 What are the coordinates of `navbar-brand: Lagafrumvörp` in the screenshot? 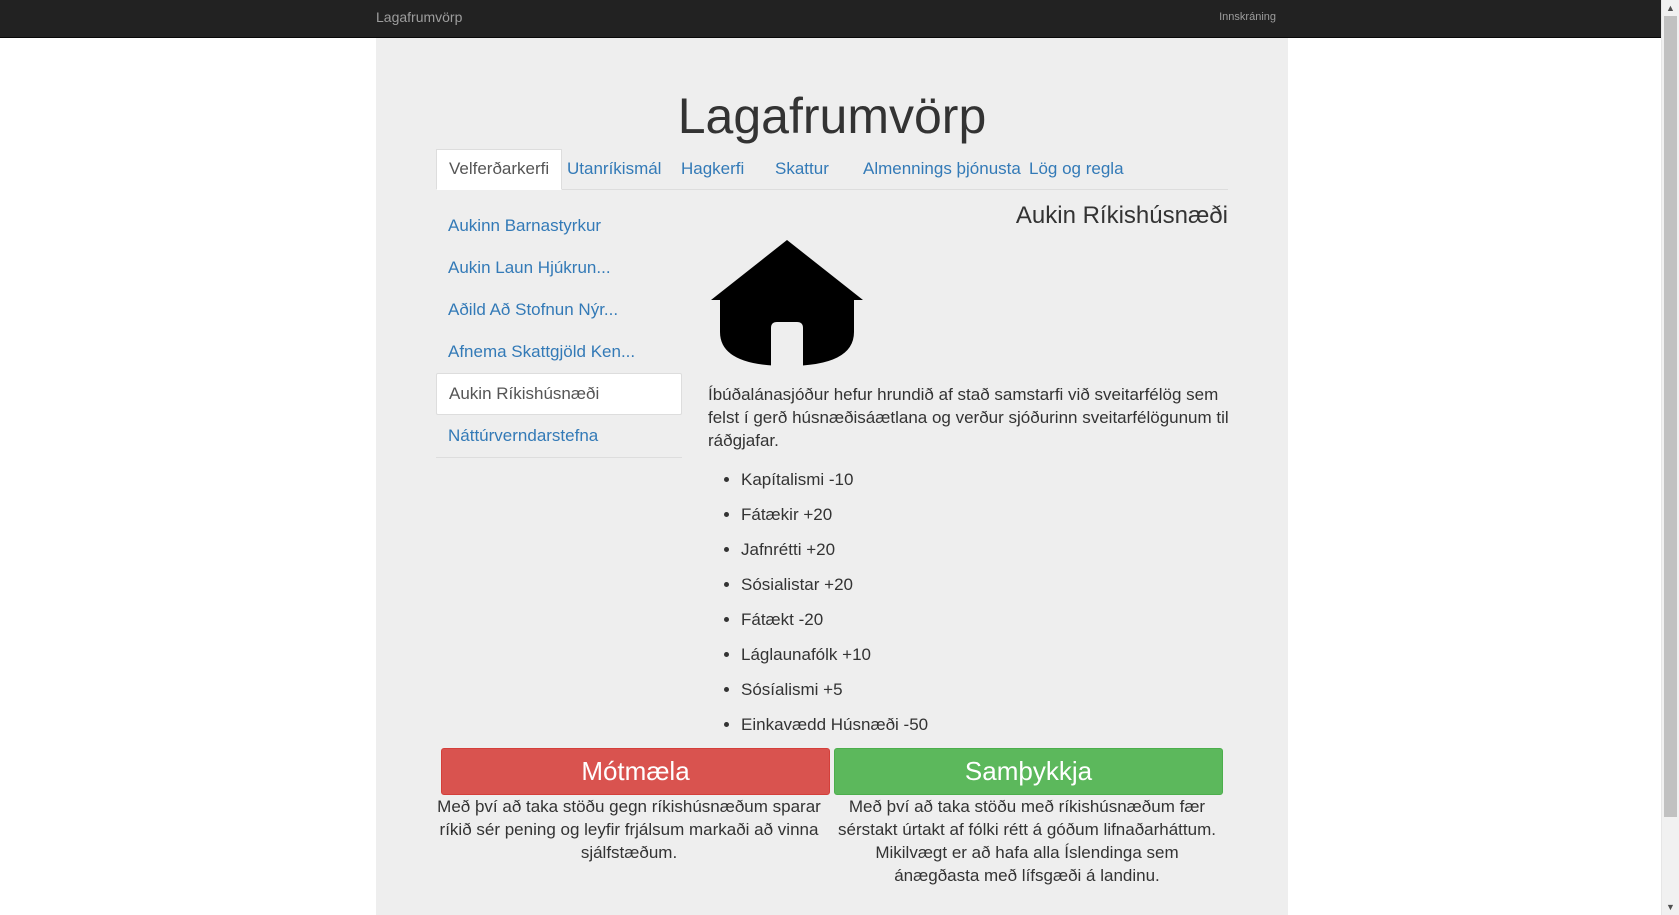 It's located at (419, 17).